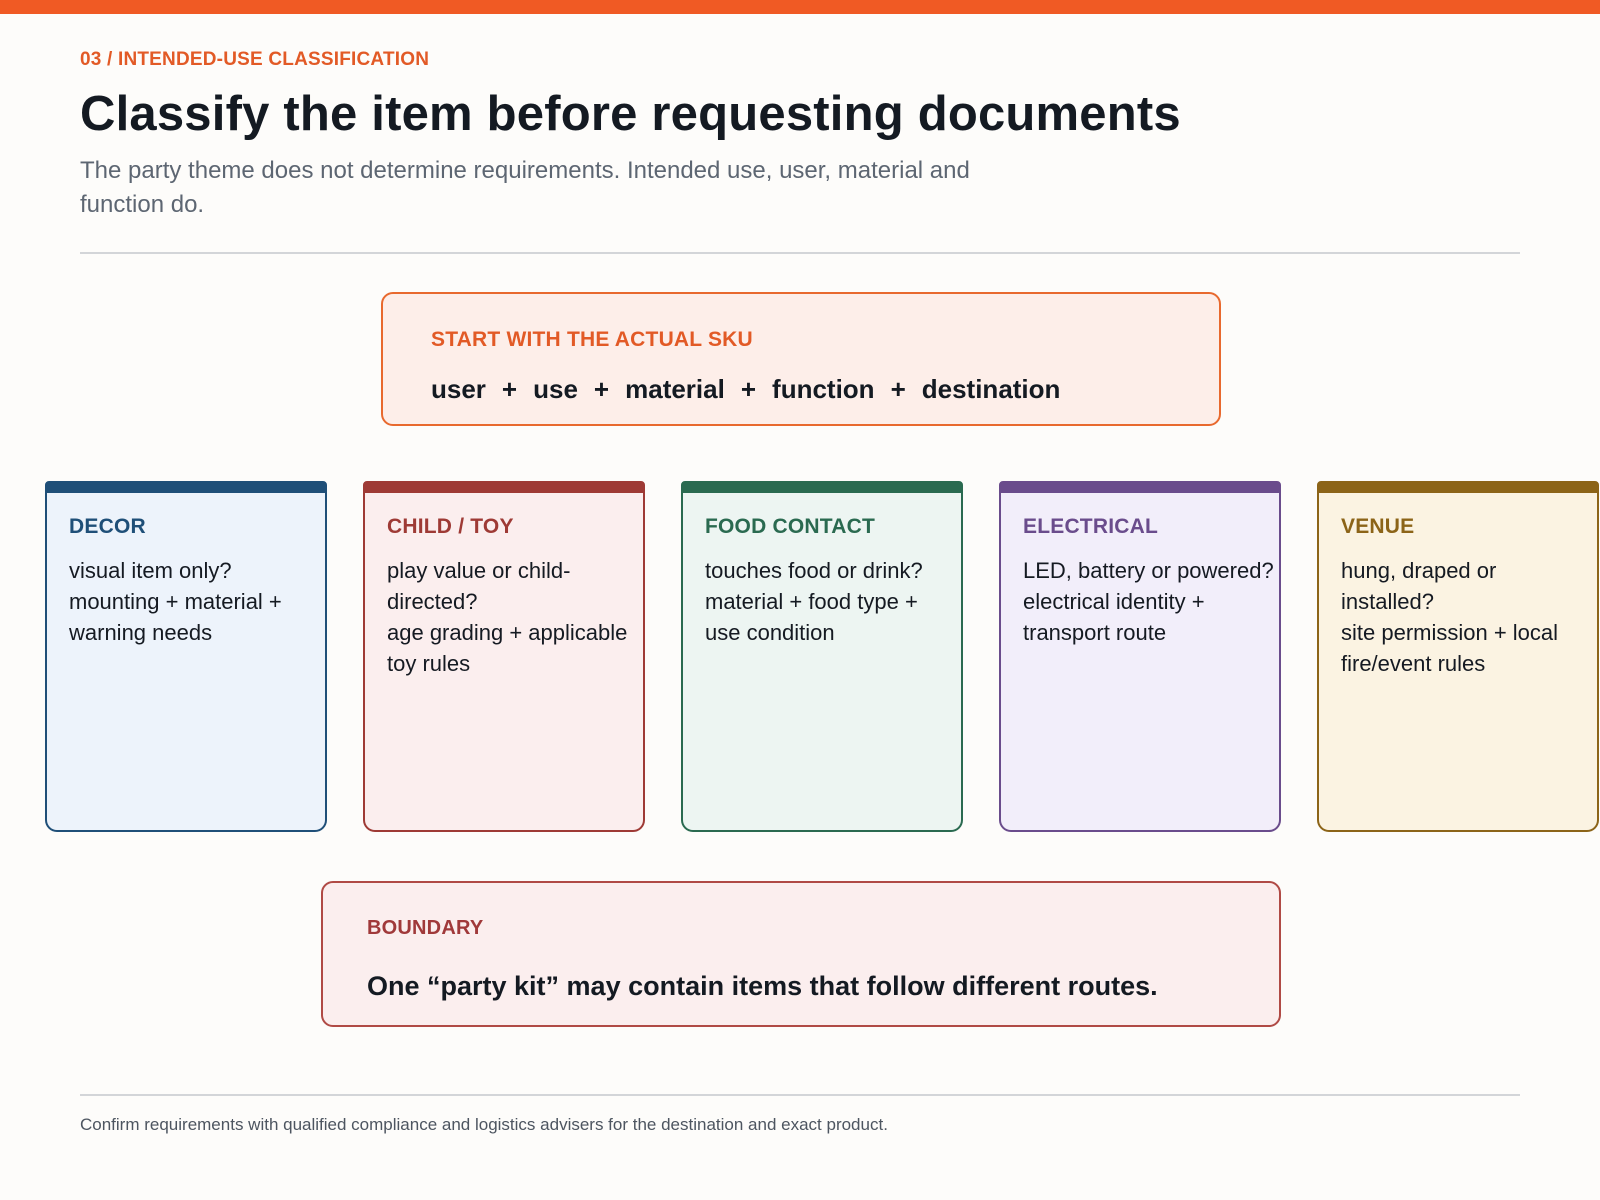  I want to click on category-requirement: electrical identity + transport route, so click(1114, 617).